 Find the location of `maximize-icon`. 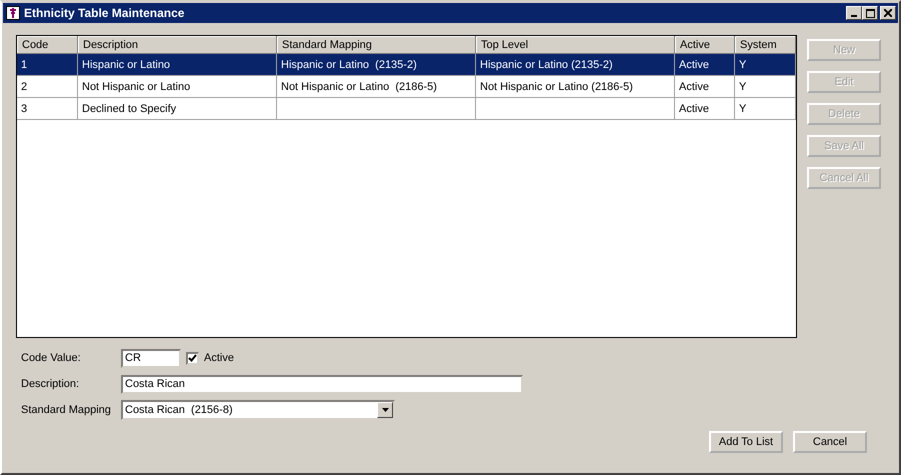

maximize-icon is located at coordinates (870, 13).